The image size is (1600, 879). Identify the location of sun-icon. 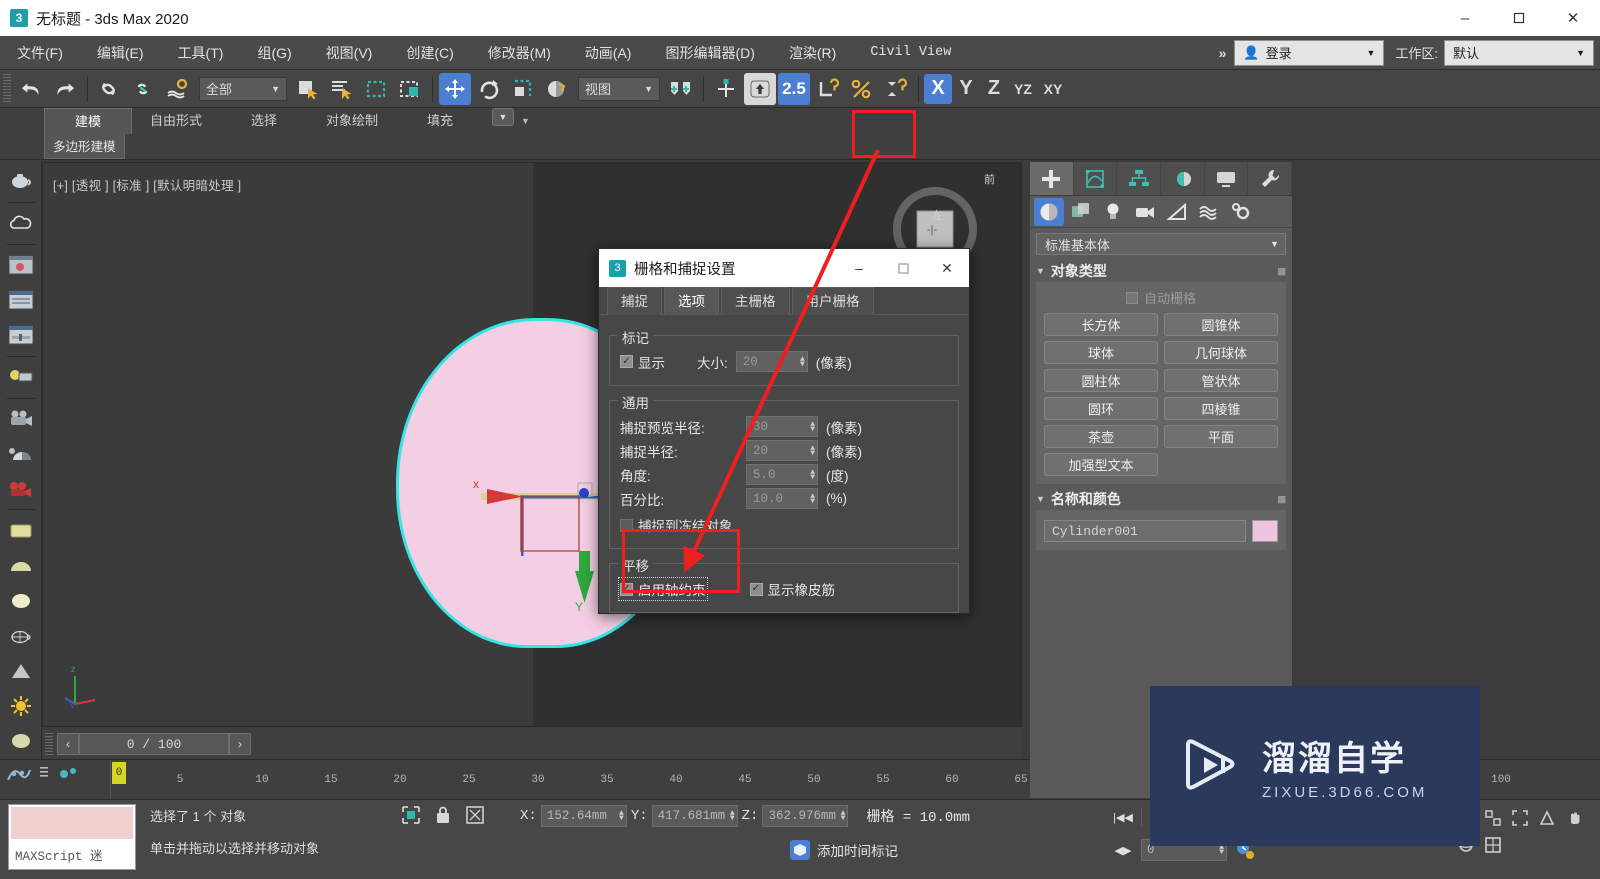
(21, 705).